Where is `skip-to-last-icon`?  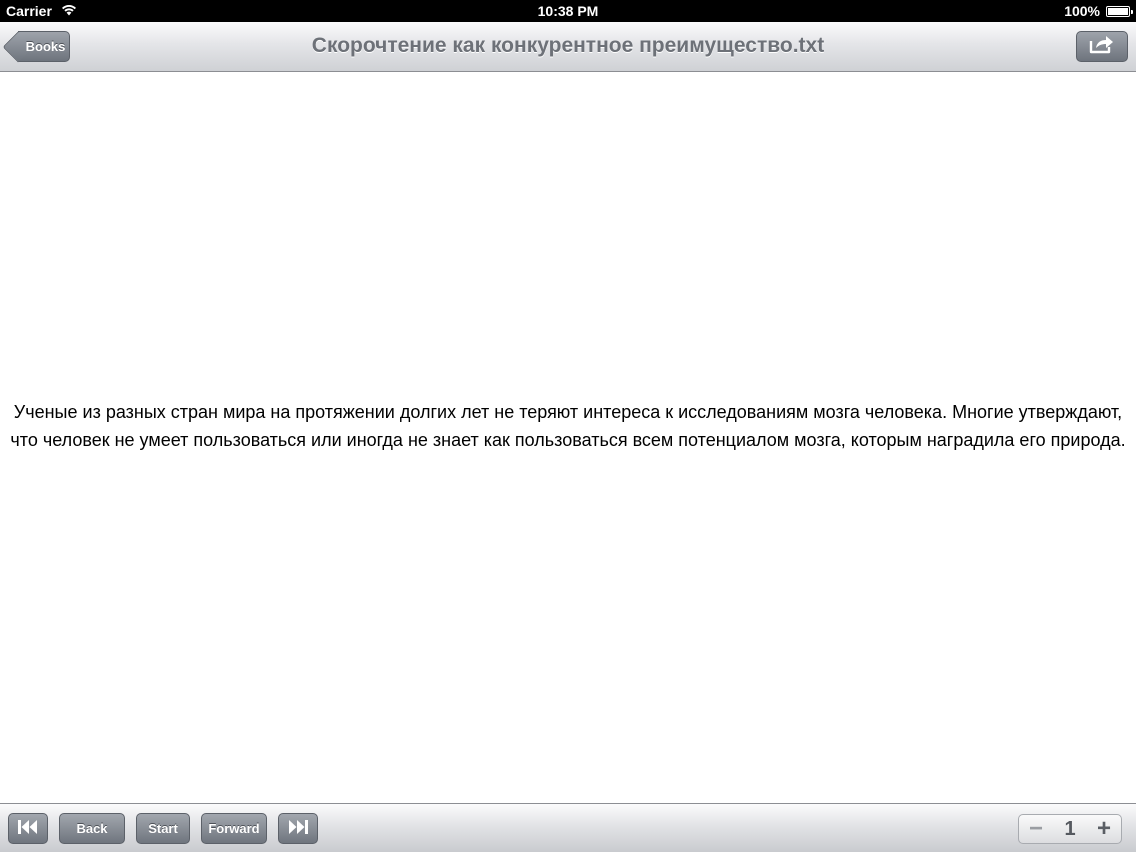 skip-to-last-icon is located at coordinates (298, 828).